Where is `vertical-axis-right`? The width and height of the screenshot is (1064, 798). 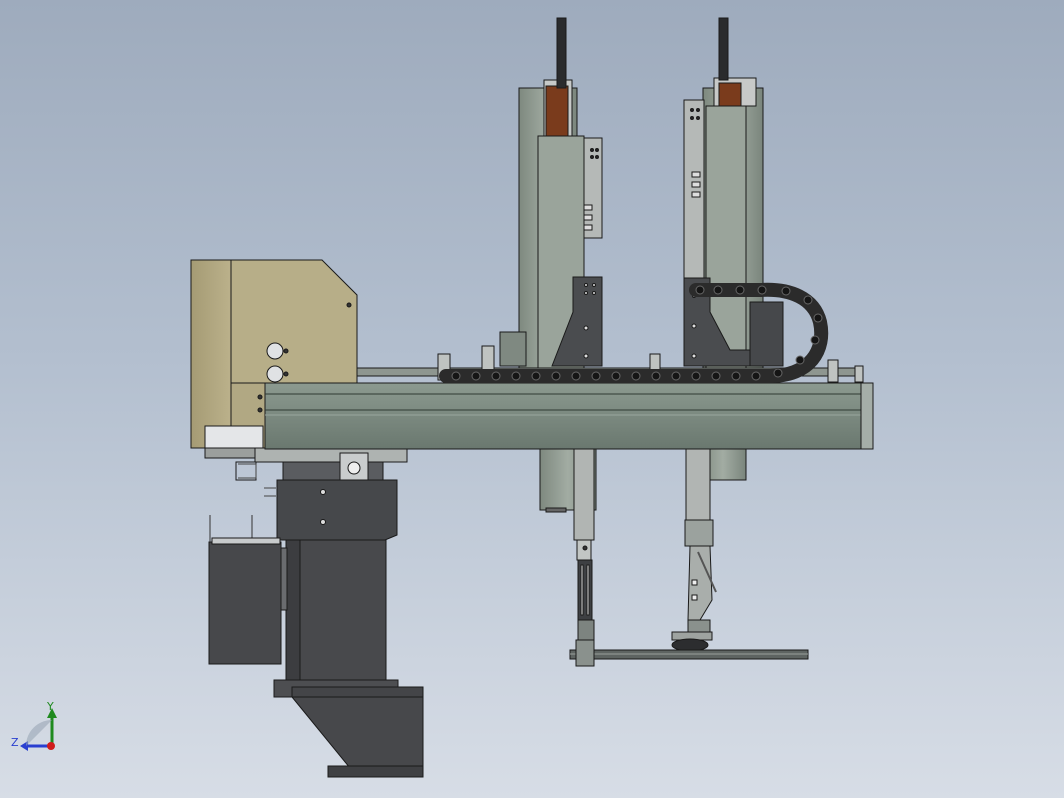 vertical-axis-right is located at coordinates (727, 334).